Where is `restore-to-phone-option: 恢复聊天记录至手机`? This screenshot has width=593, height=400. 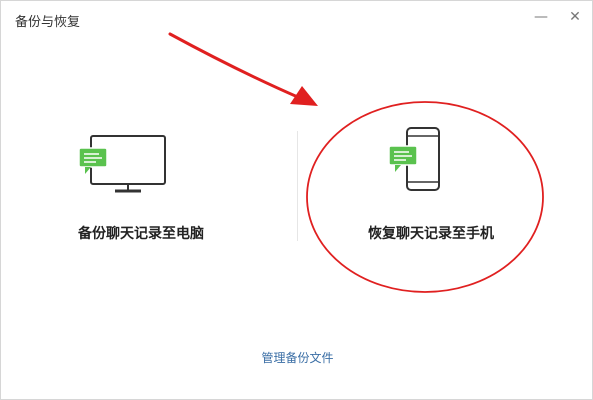 restore-to-phone-option: 恢复聊天记录至手机 is located at coordinates (431, 191).